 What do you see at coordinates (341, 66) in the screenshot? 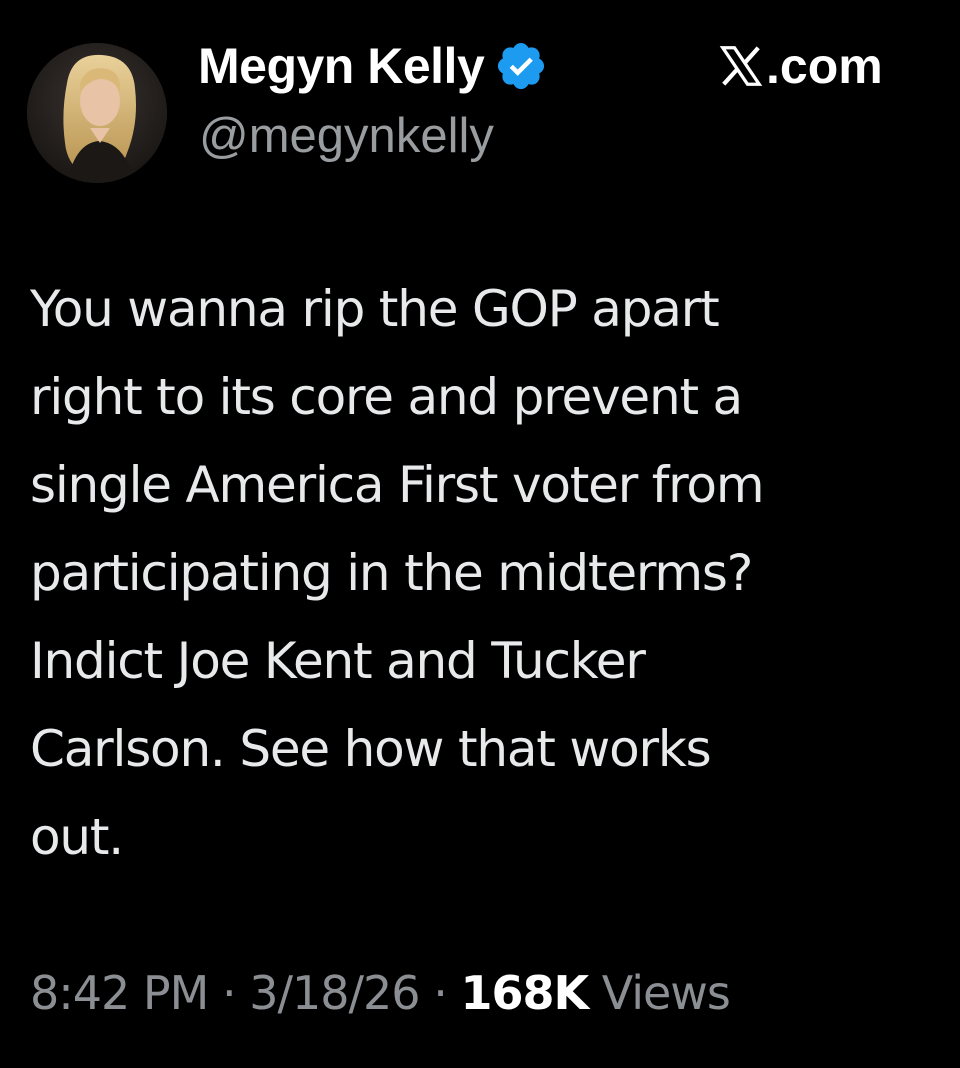
I see `author-display-name: Megyn Kelly` at bounding box center [341, 66].